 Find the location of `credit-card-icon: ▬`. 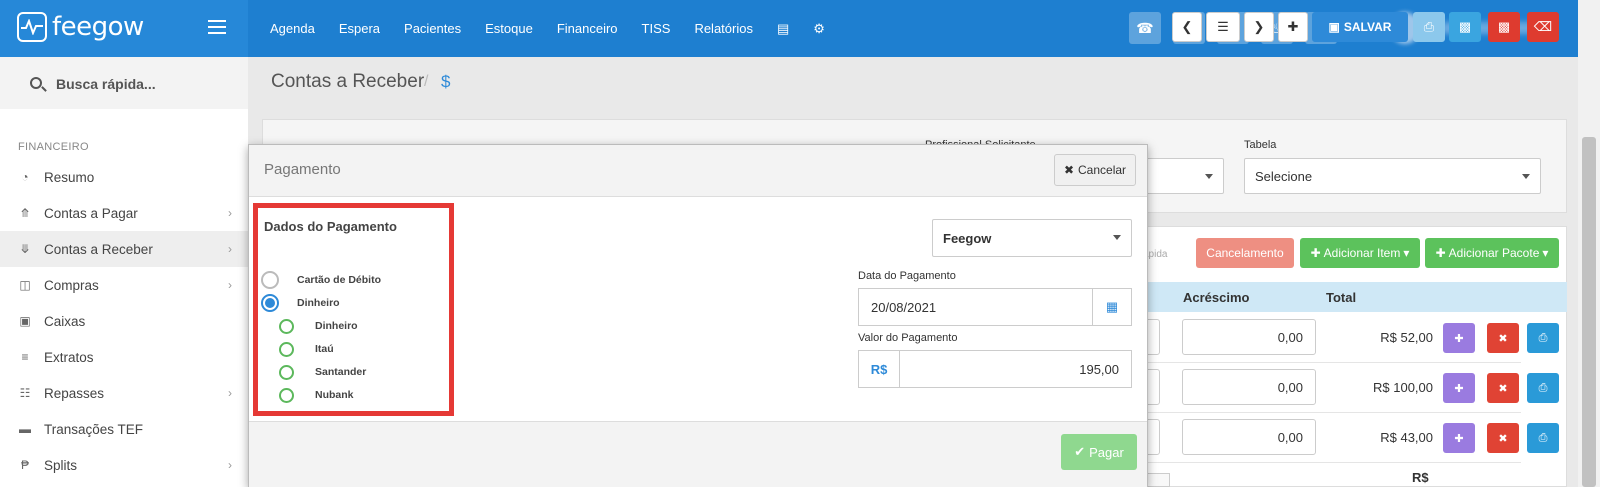

credit-card-icon: ▬ is located at coordinates (25, 429).